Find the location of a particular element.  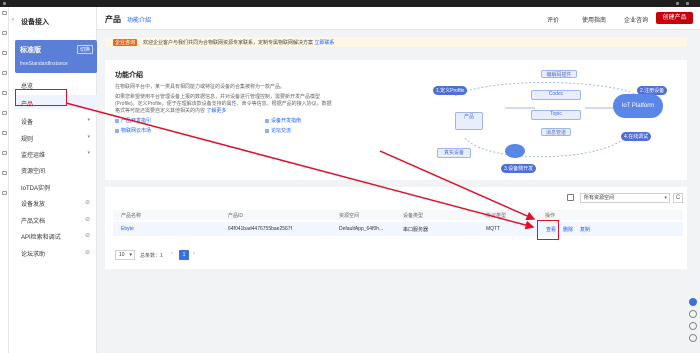

forum-link: 论坛交流 is located at coordinates (278, 130).